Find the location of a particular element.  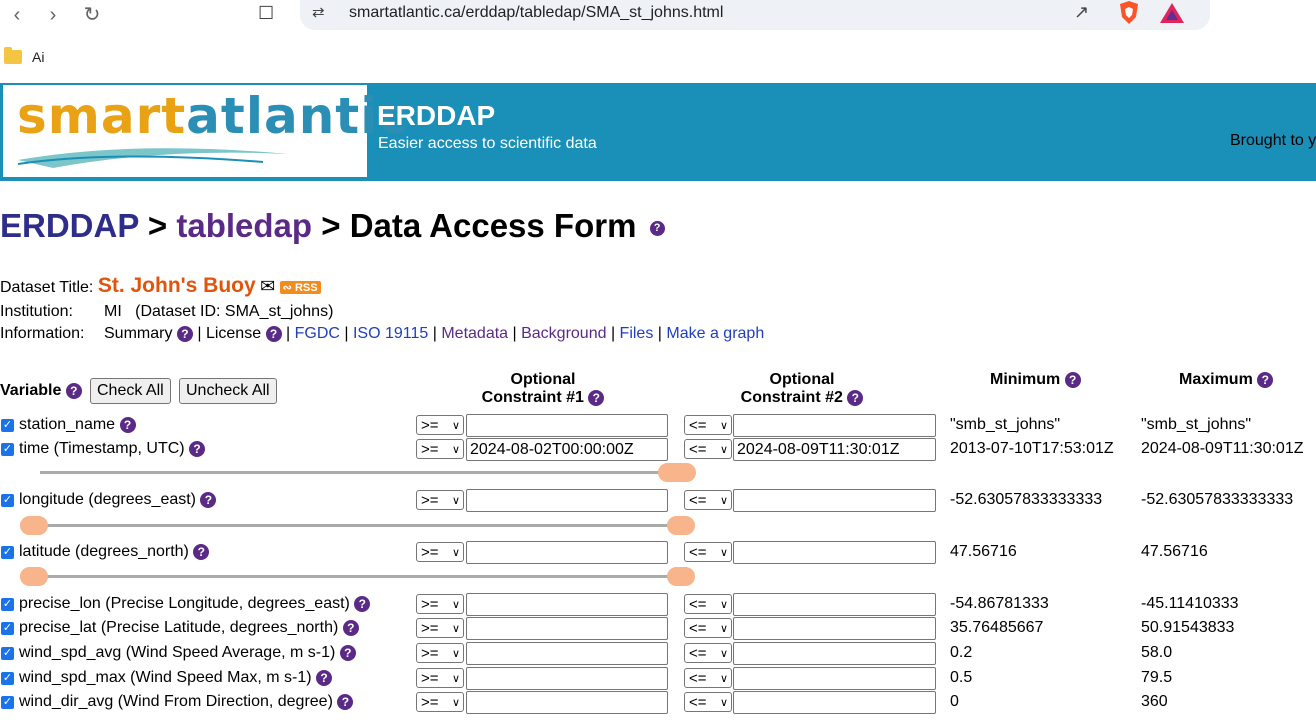

erddap-title: ERDDAP is located at coordinates (436, 116).